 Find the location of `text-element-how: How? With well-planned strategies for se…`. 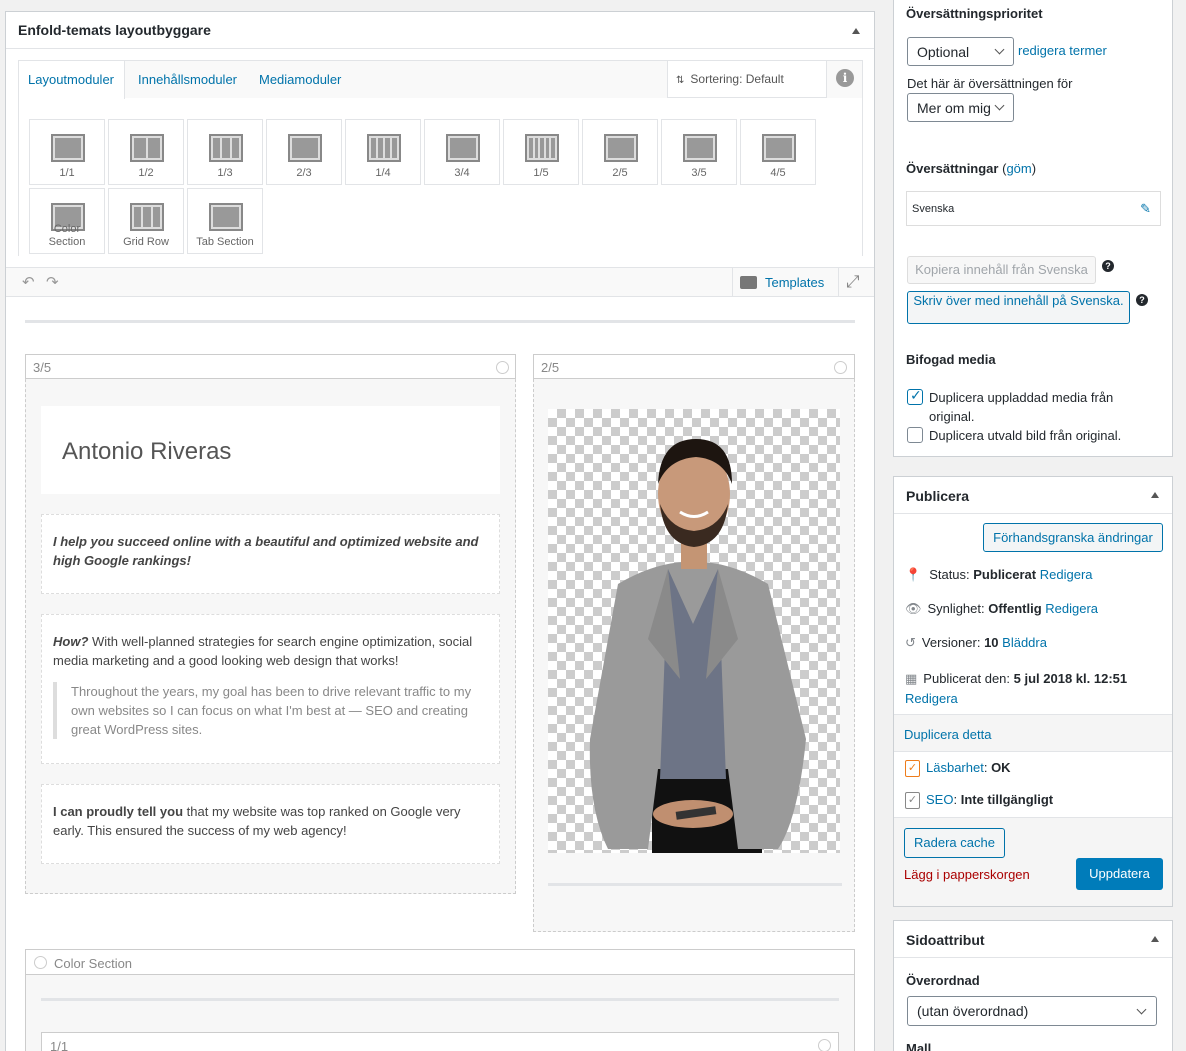

text-element-how: How? With well-planned strategies for se… is located at coordinates (270, 689).